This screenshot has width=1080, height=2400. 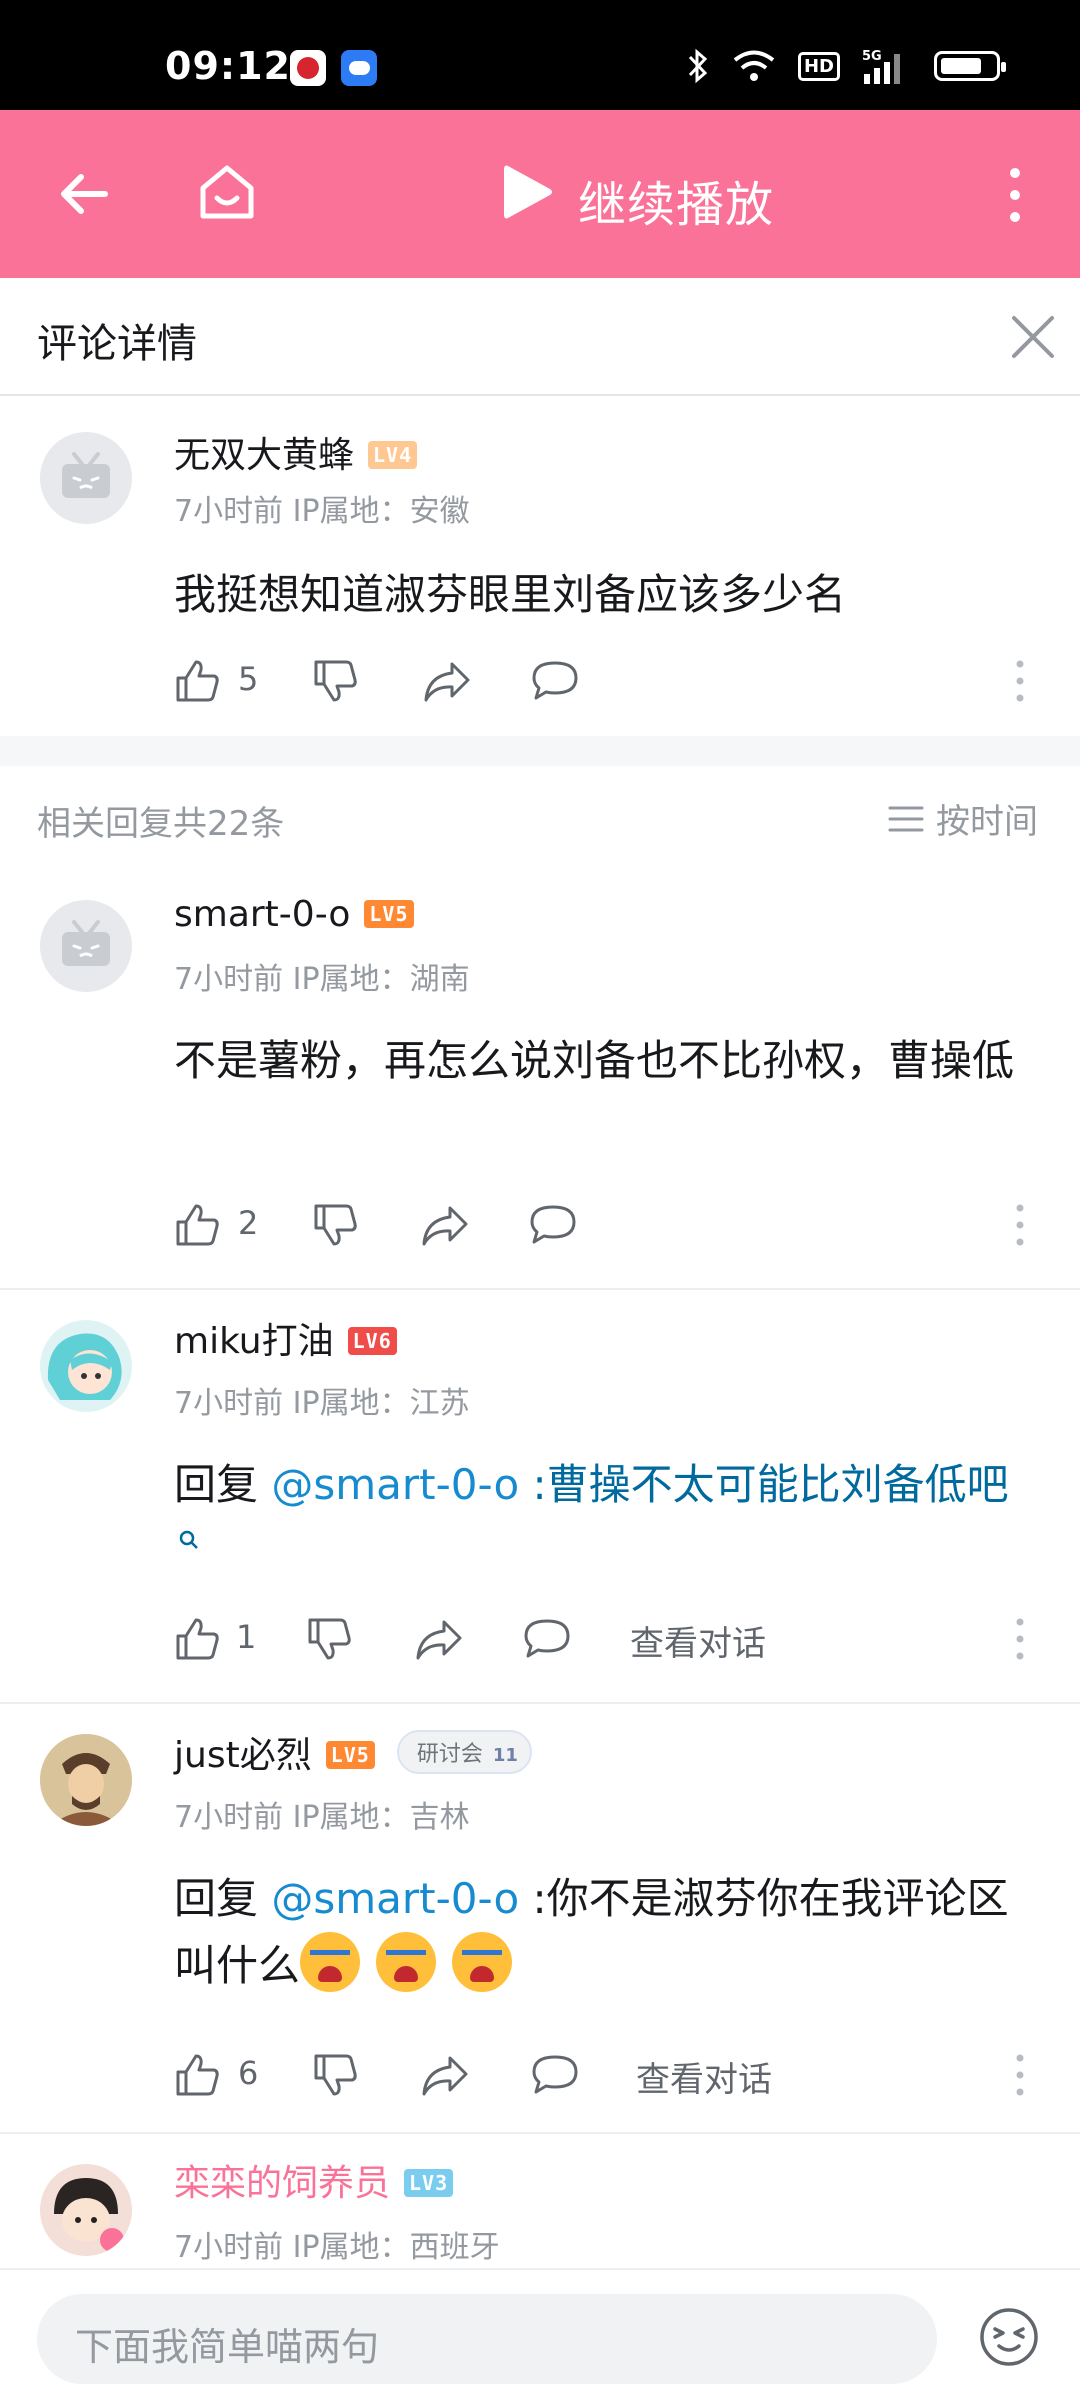 I want to click on replies-header: 相关回复共22条 按时间, so click(x=540, y=821).